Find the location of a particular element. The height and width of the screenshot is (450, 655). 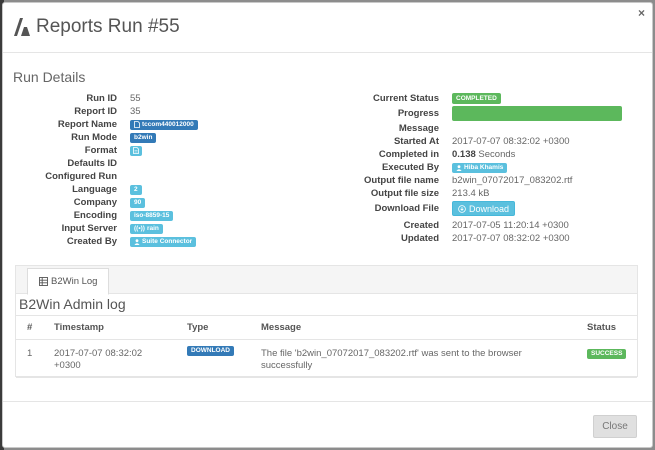

close-icon: × is located at coordinates (641, 13).